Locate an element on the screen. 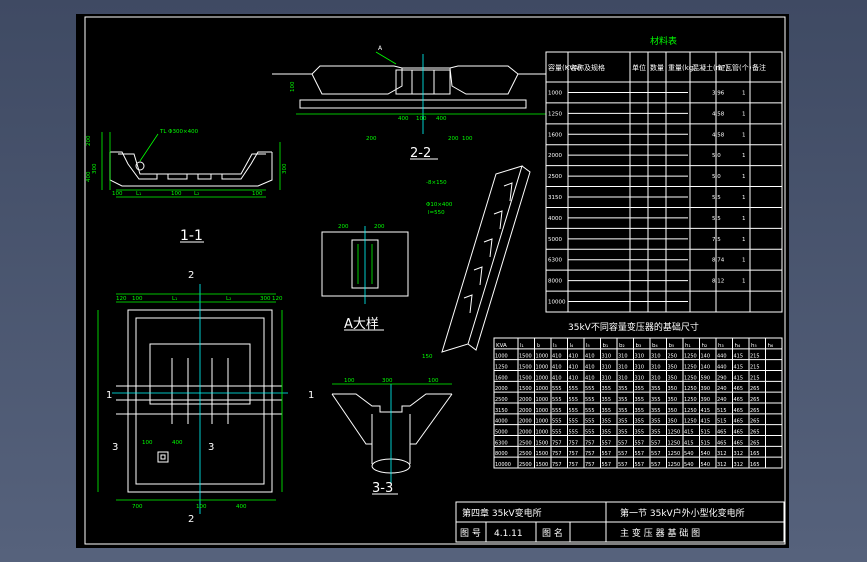 The width and height of the screenshot is (867, 562). dim-label: L₁ is located at coordinates (174, 299).